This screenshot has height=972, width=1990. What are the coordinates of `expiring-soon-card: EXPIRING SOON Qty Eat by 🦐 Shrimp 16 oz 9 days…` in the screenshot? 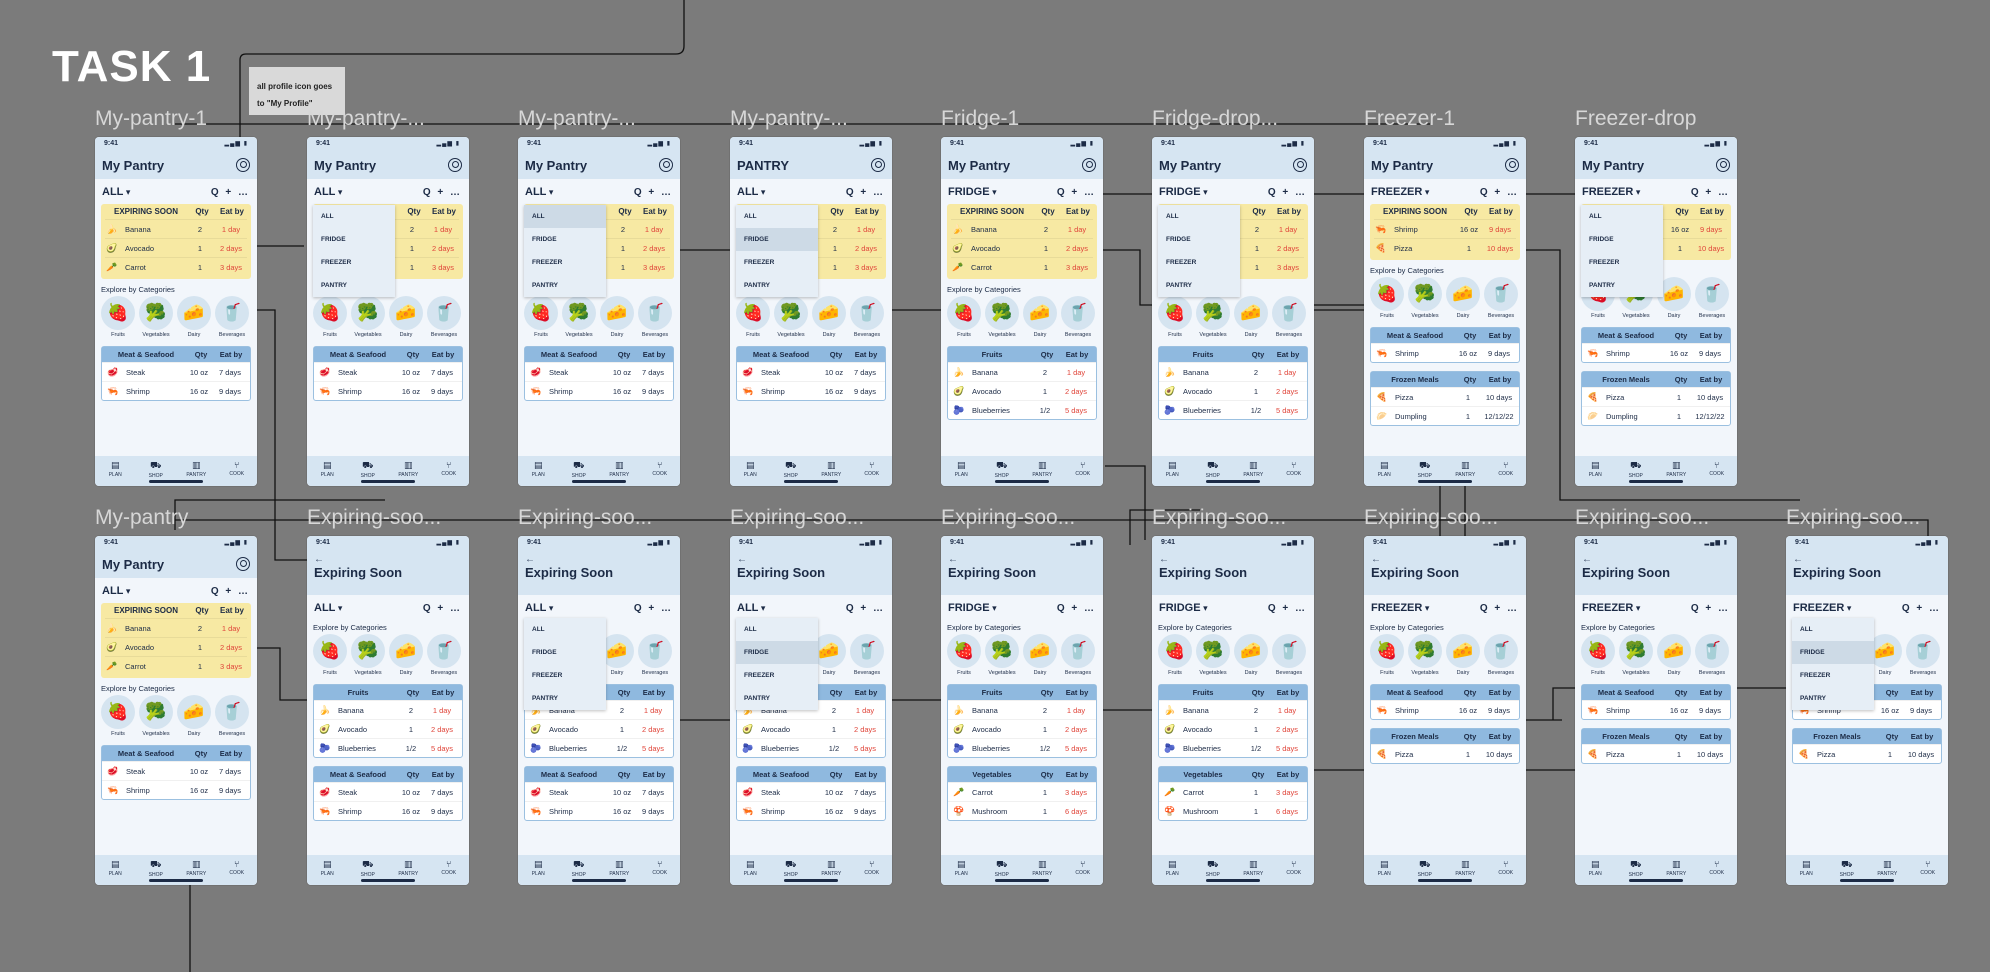 It's located at (1445, 232).